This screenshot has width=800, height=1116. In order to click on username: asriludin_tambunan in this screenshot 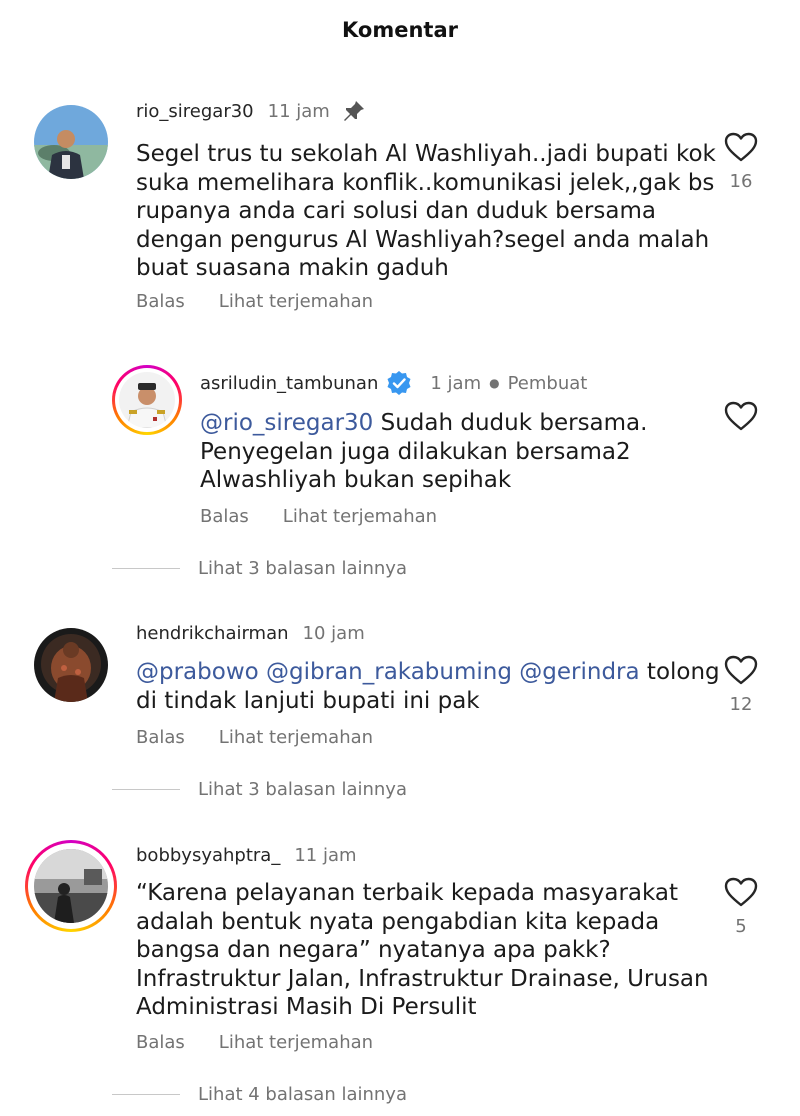, I will do `click(289, 383)`.